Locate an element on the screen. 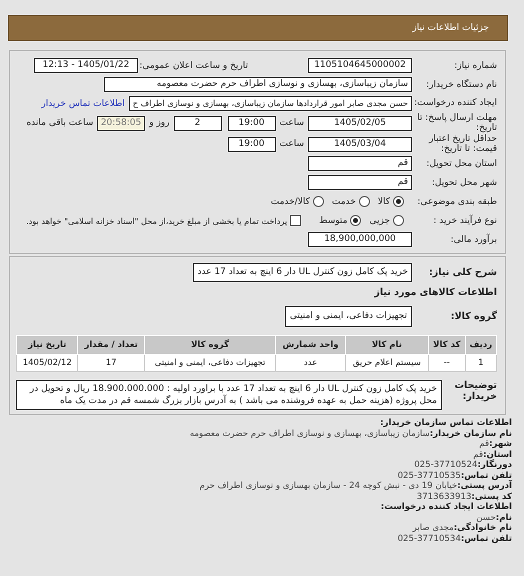 The image size is (524, 576). radio-label: کالا is located at coordinates (384, 201).